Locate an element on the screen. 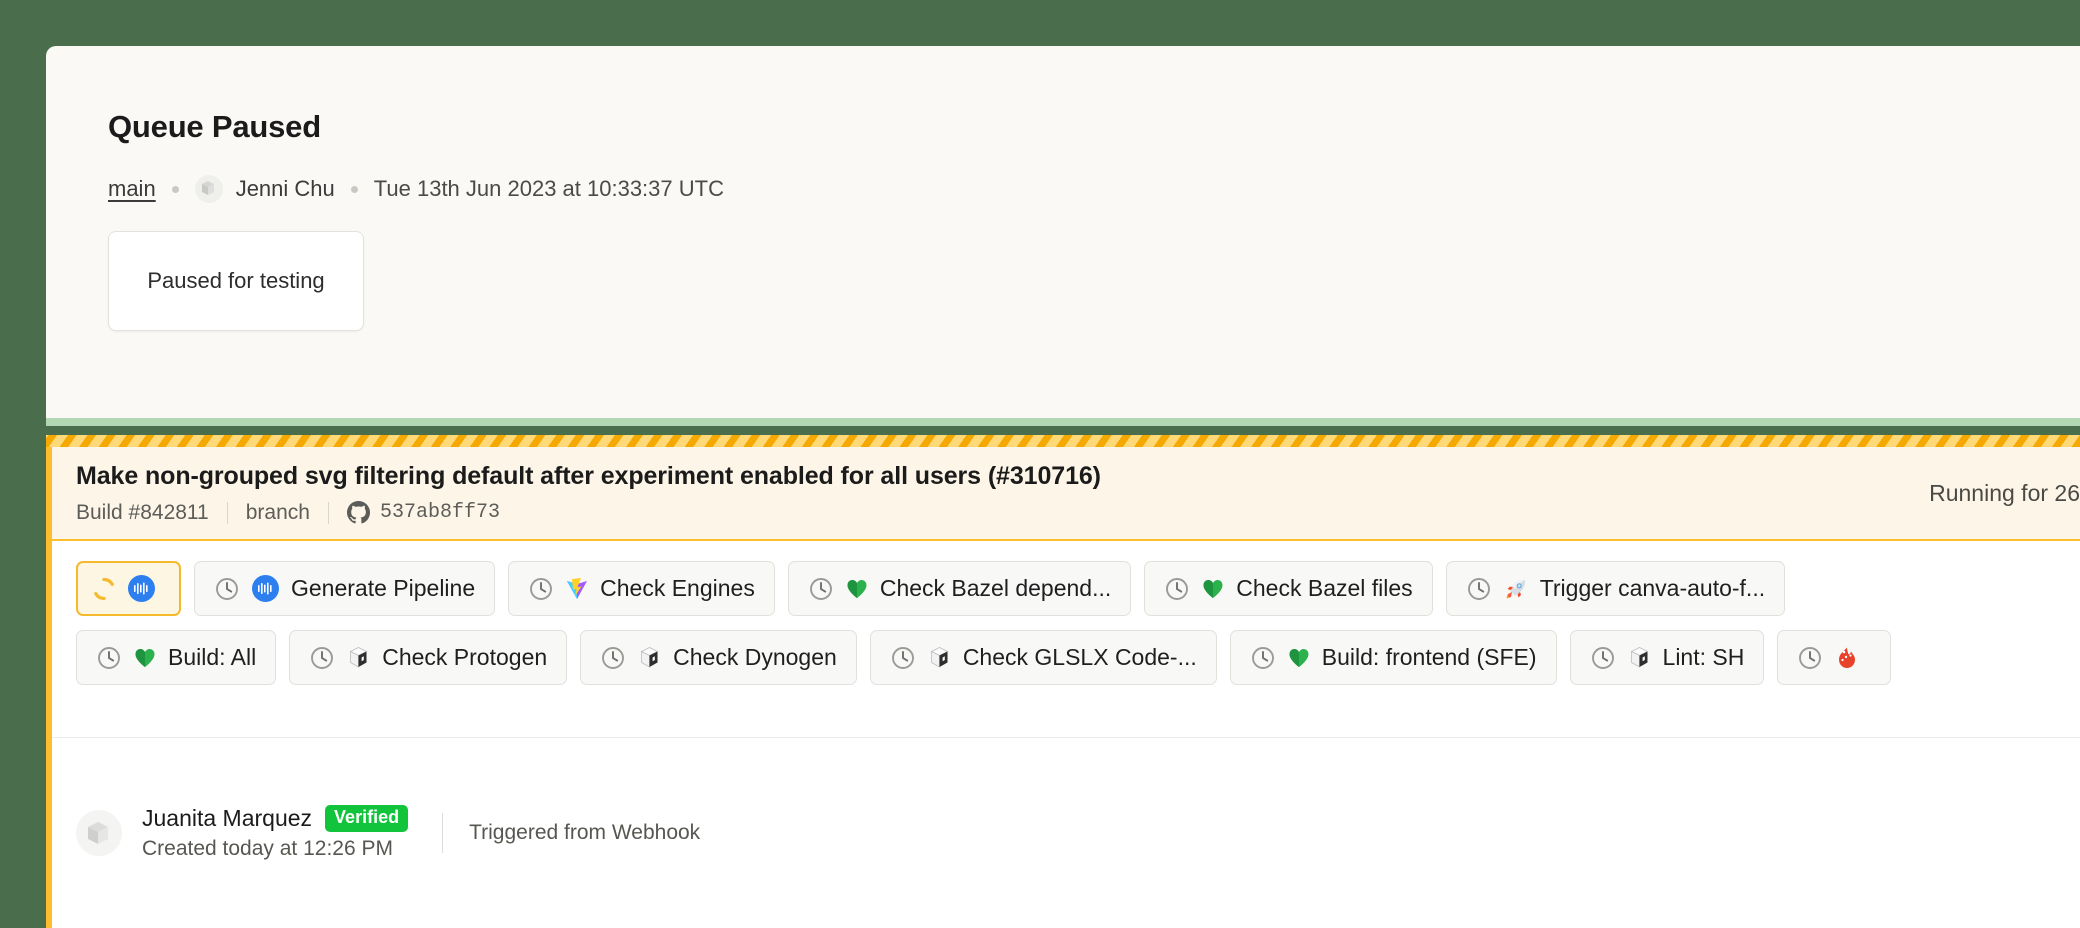 Image resolution: width=2080 pixels, height=928 pixels. job-pill-running is located at coordinates (128, 588).